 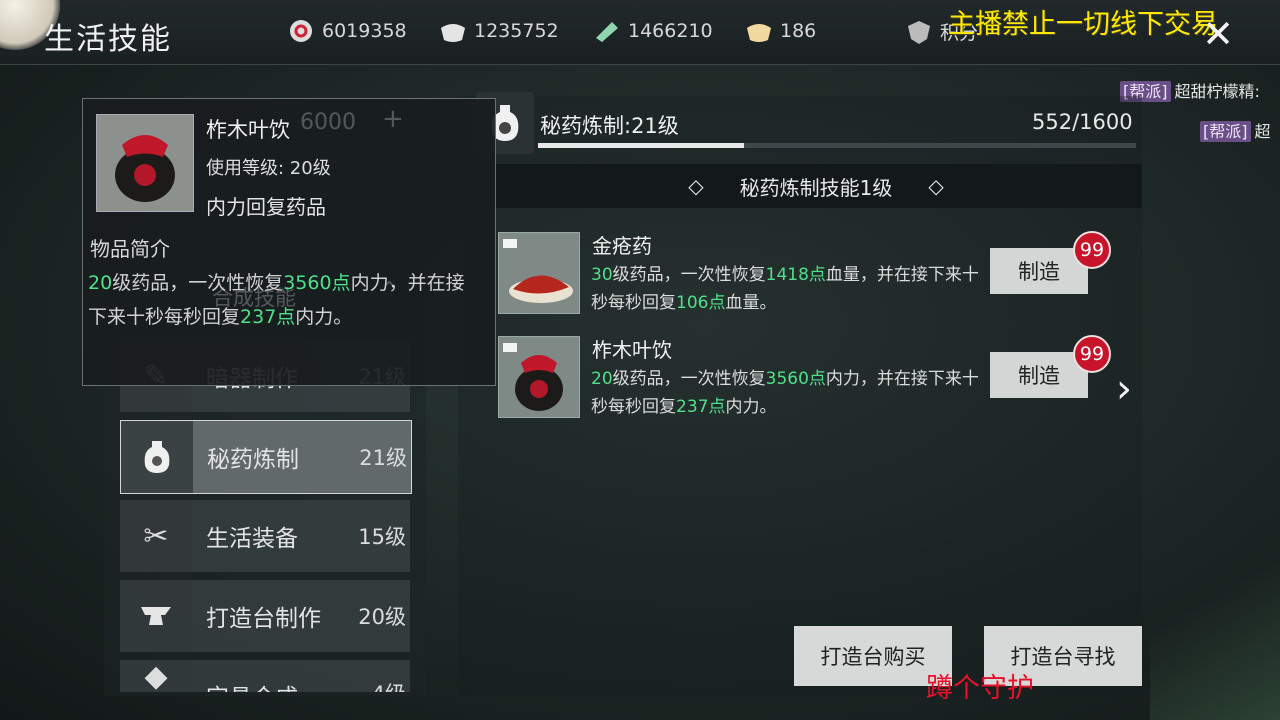 What do you see at coordinates (1217, 91) in the screenshot?
I see `chat-text: 超甜柠檬精:` at bounding box center [1217, 91].